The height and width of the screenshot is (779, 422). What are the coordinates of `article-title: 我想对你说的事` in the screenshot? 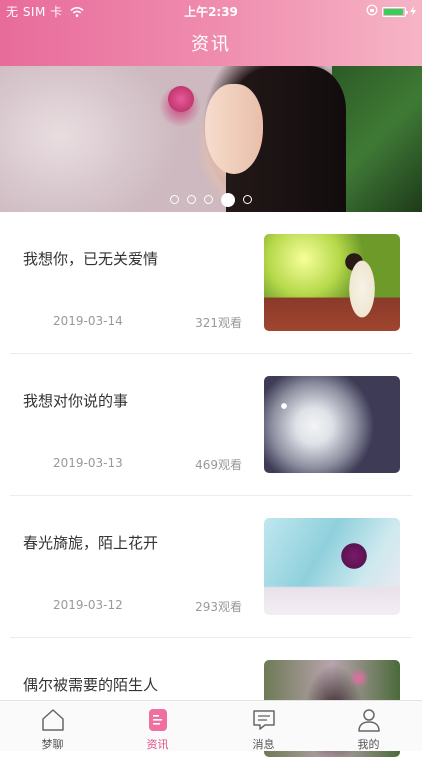 It's located at (76, 401).